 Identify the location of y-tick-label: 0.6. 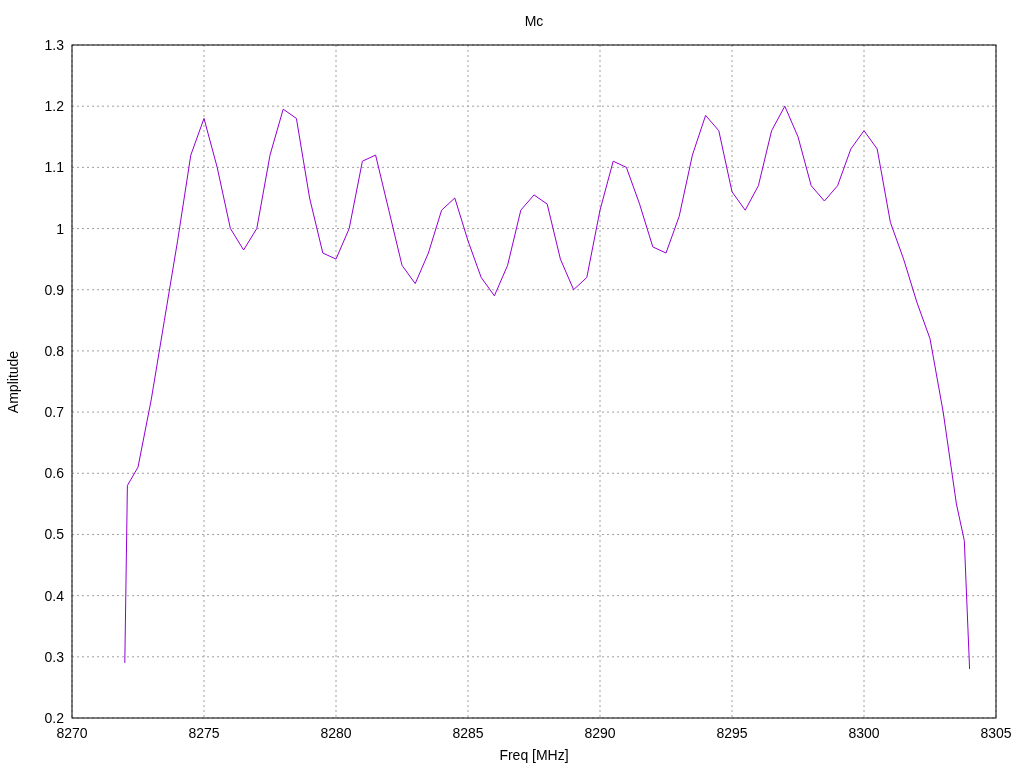
(54, 473).